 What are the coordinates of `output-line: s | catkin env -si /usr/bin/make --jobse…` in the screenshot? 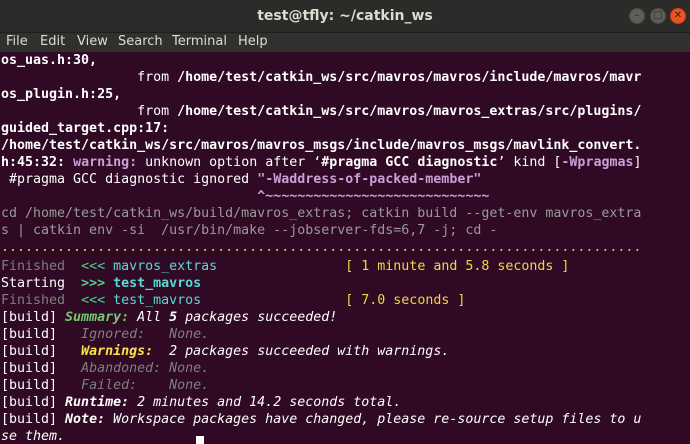 It's located at (249, 230).